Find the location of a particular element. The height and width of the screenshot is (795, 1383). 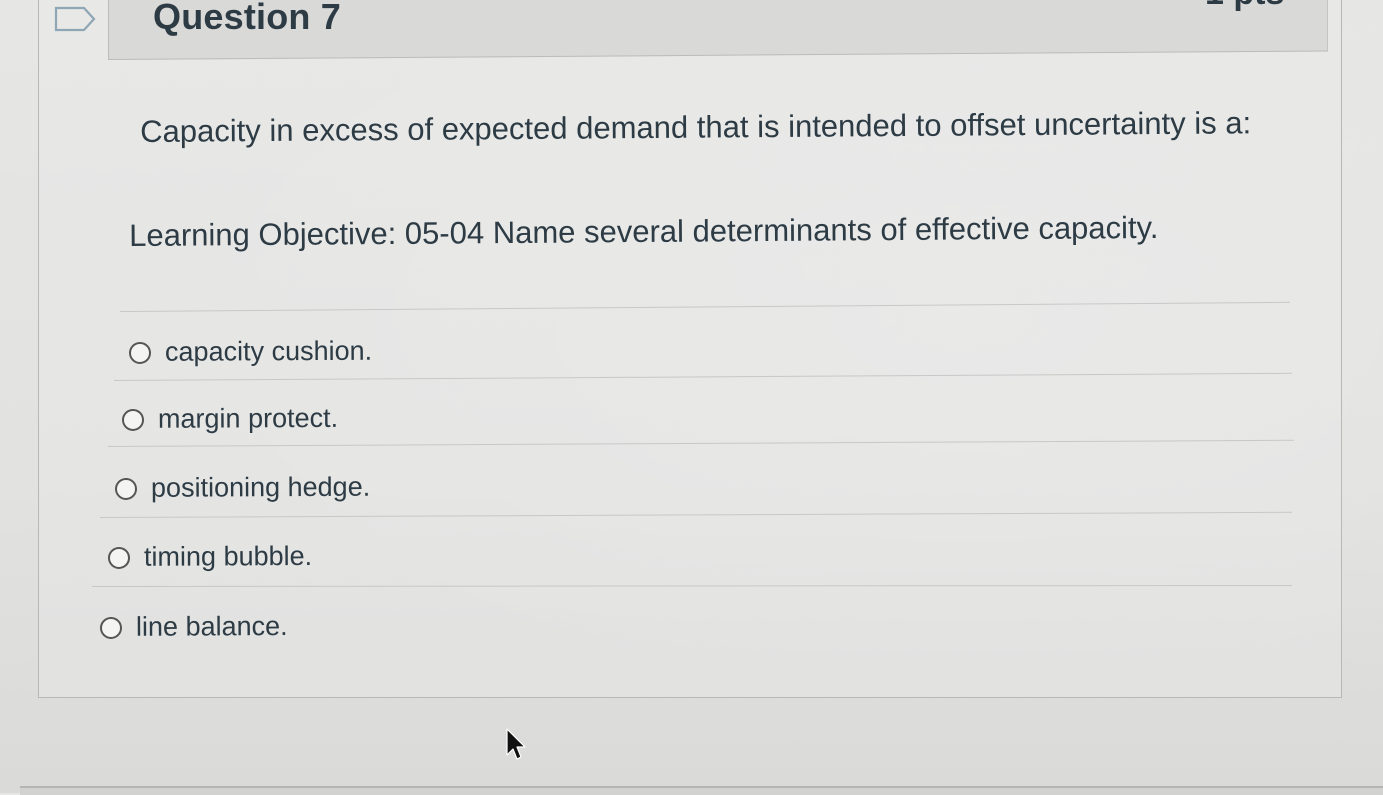

question-title: Question 7 is located at coordinates (247, 18).